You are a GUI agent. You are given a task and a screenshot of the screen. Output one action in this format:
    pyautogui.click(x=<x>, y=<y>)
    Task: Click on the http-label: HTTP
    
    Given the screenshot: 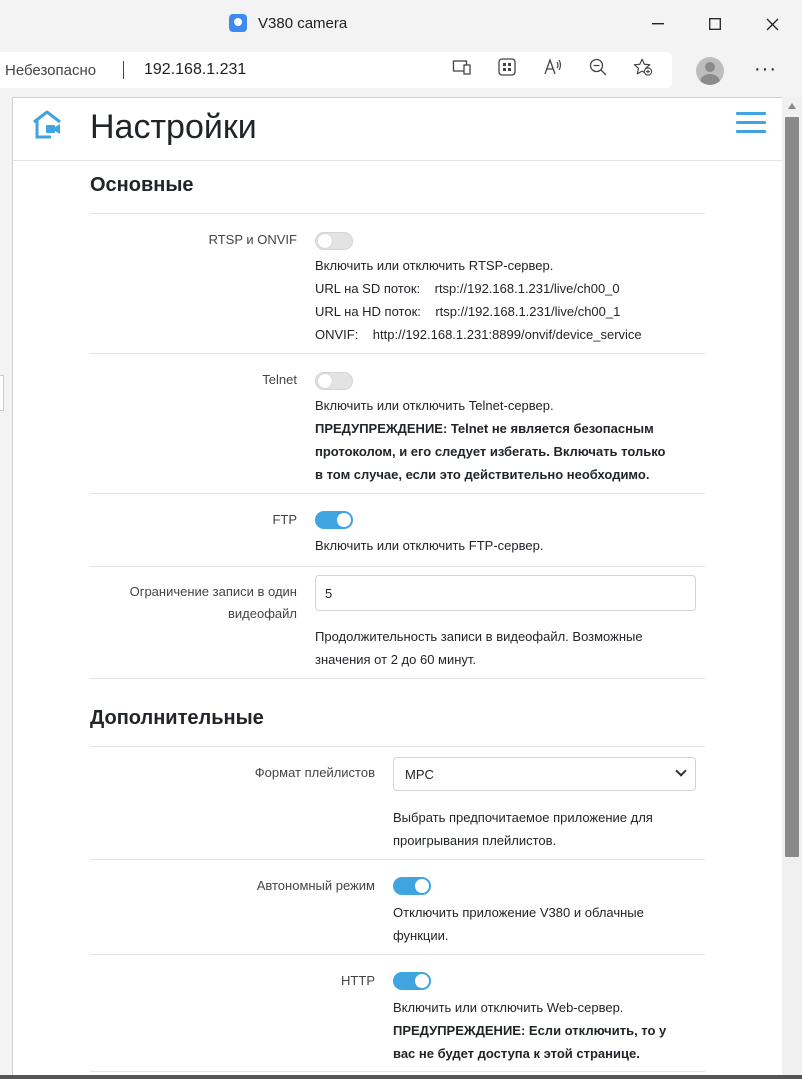 What is the action you would take?
    pyautogui.click(x=358, y=980)
    